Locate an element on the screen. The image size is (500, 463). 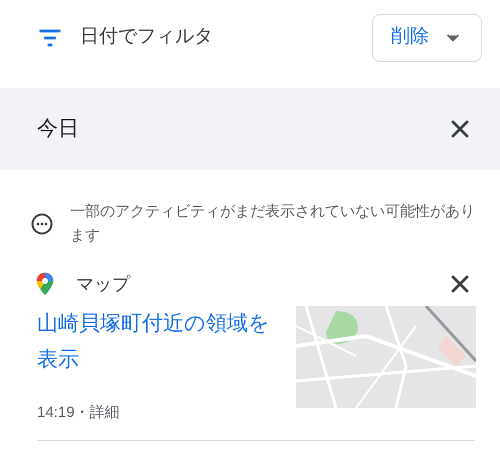
app-name: マップ is located at coordinates (103, 284).